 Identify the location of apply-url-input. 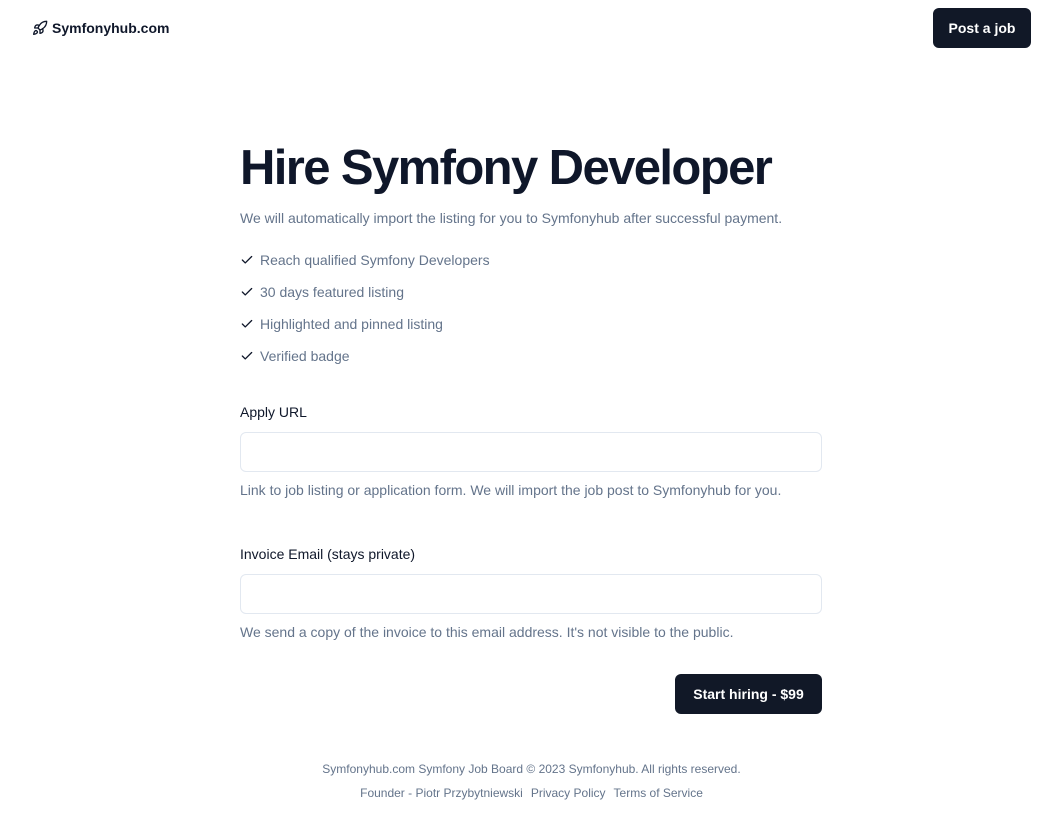
(531, 452).